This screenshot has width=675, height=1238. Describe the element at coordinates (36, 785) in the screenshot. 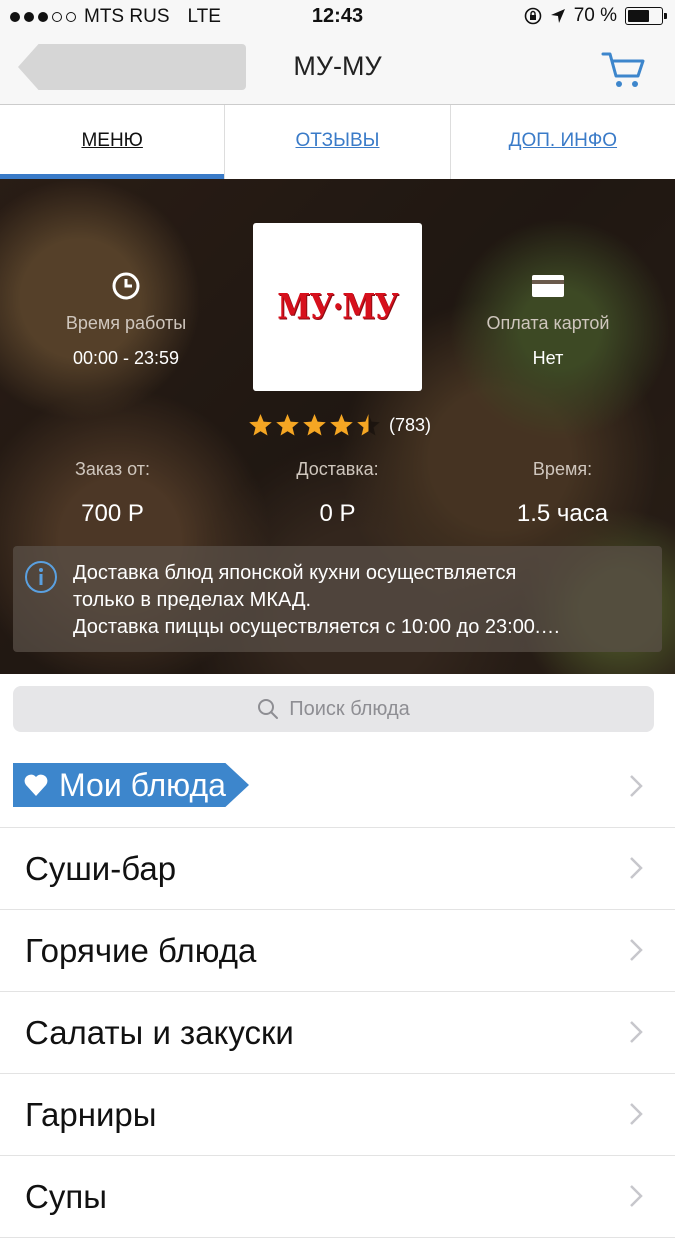

I see `heart-icon` at that location.